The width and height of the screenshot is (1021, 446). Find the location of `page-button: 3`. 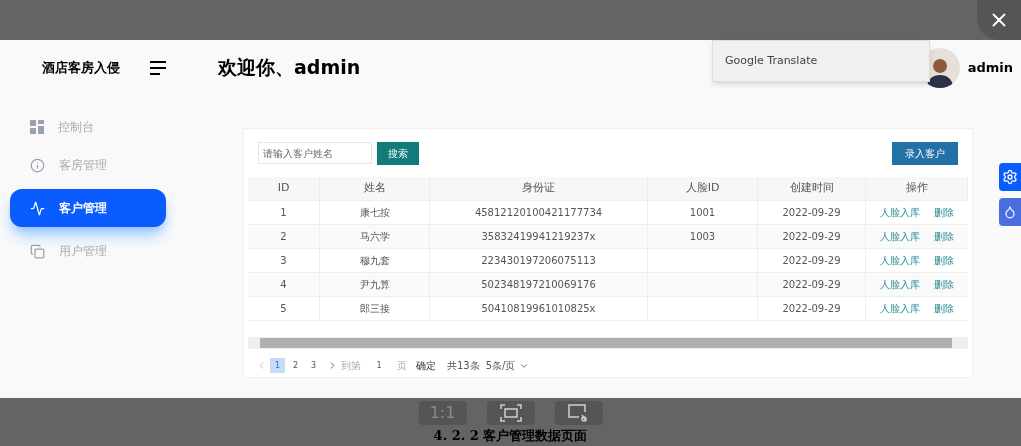

page-button: 3 is located at coordinates (313, 365).